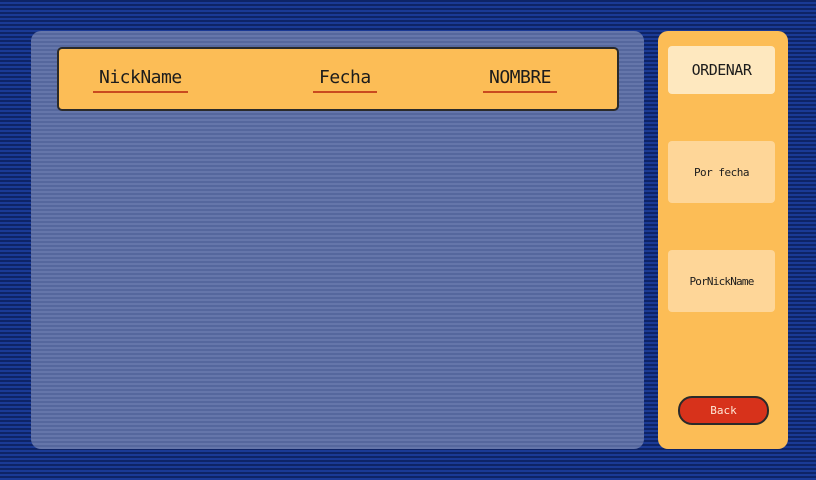 The width and height of the screenshot is (816, 480). What do you see at coordinates (345, 80) in the screenshot?
I see `column-header-fecha: Fecha` at bounding box center [345, 80].